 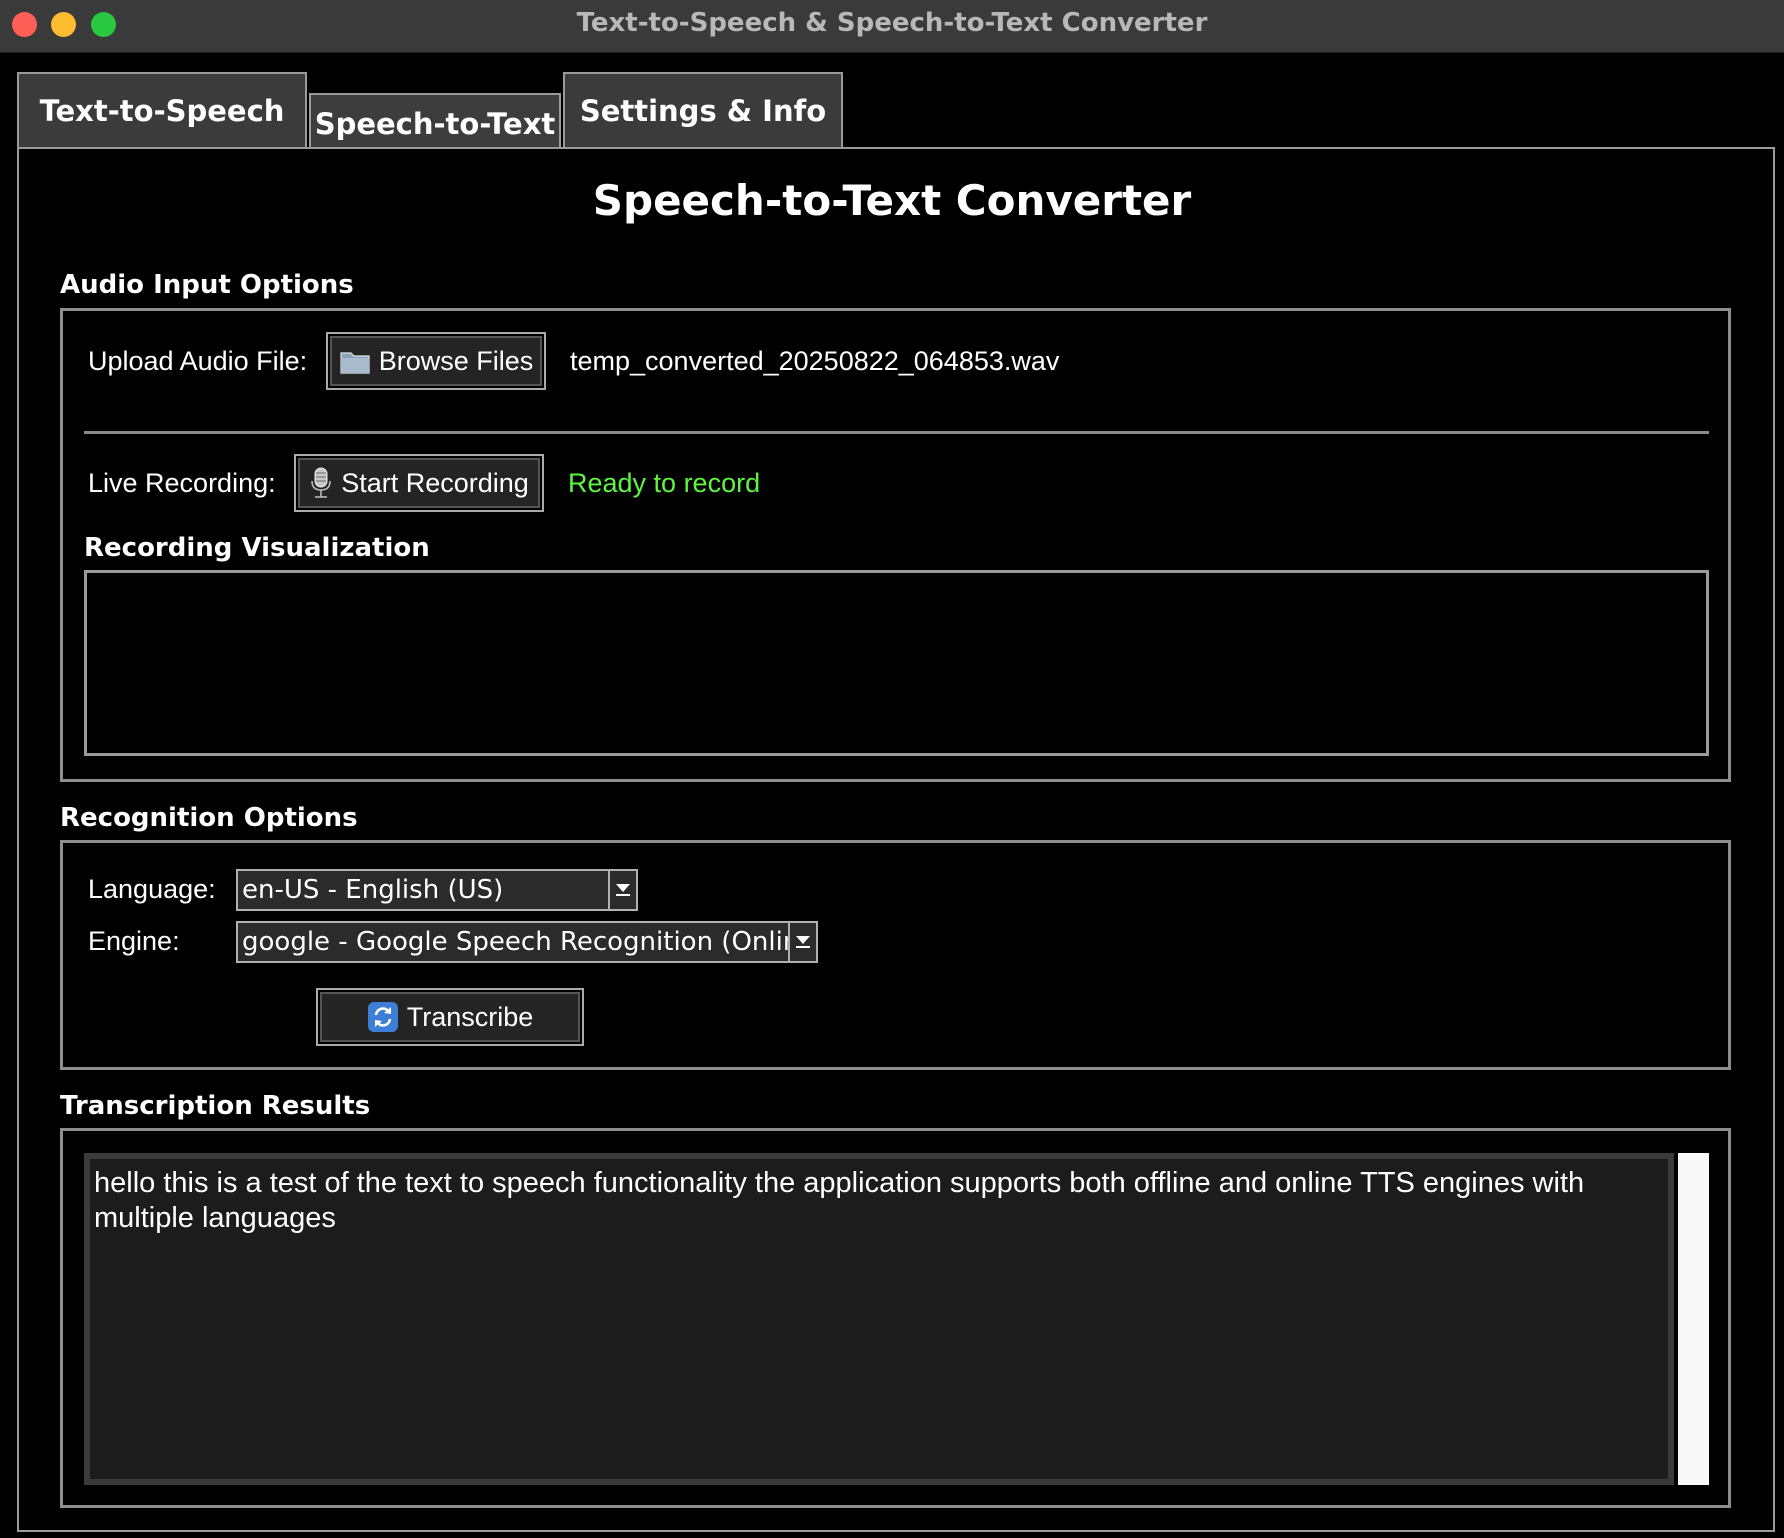 What do you see at coordinates (321, 483) in the screenshot?
I see `microphone-icon` at bounding box center [321, 483].